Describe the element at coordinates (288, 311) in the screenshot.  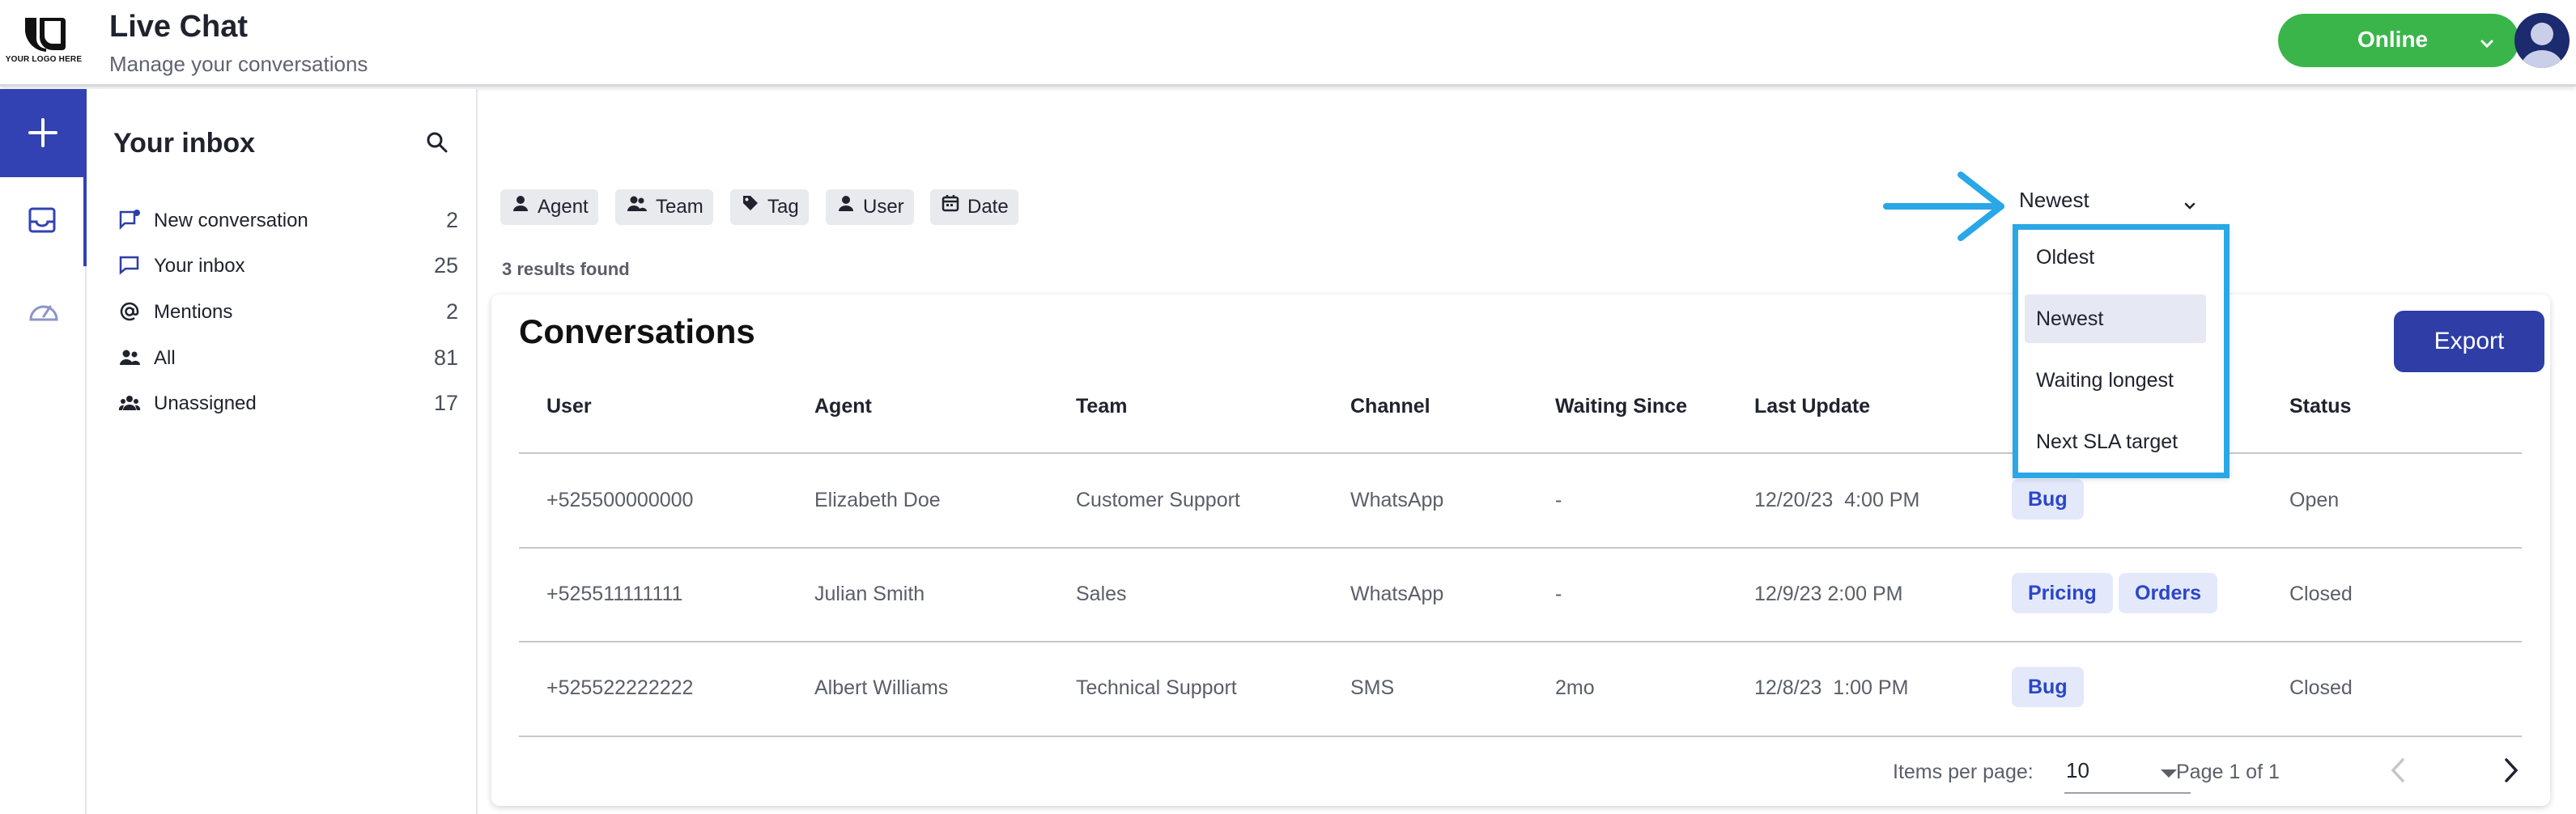
I see `inbox-item-mentions: Mentions 2` at that location.